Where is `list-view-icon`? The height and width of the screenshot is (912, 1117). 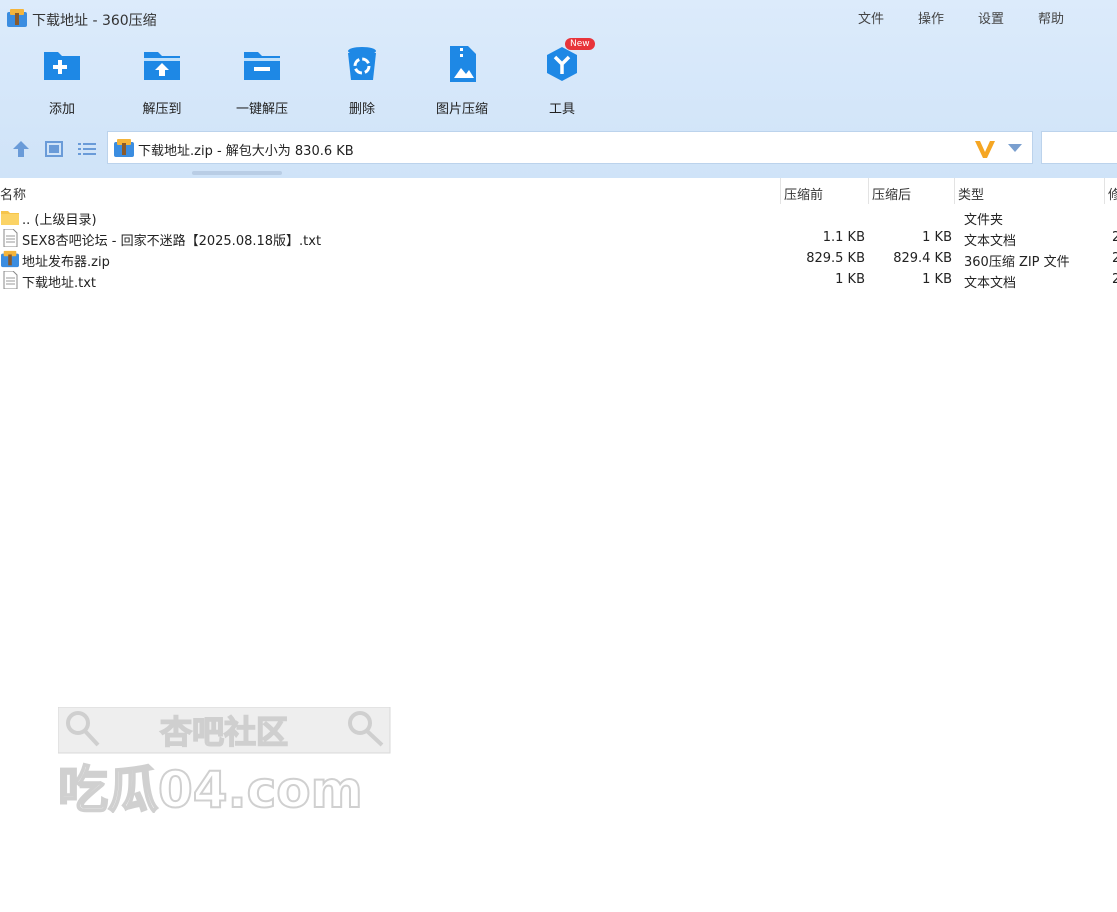 list-view-icon is located at coordinates (87, 149).